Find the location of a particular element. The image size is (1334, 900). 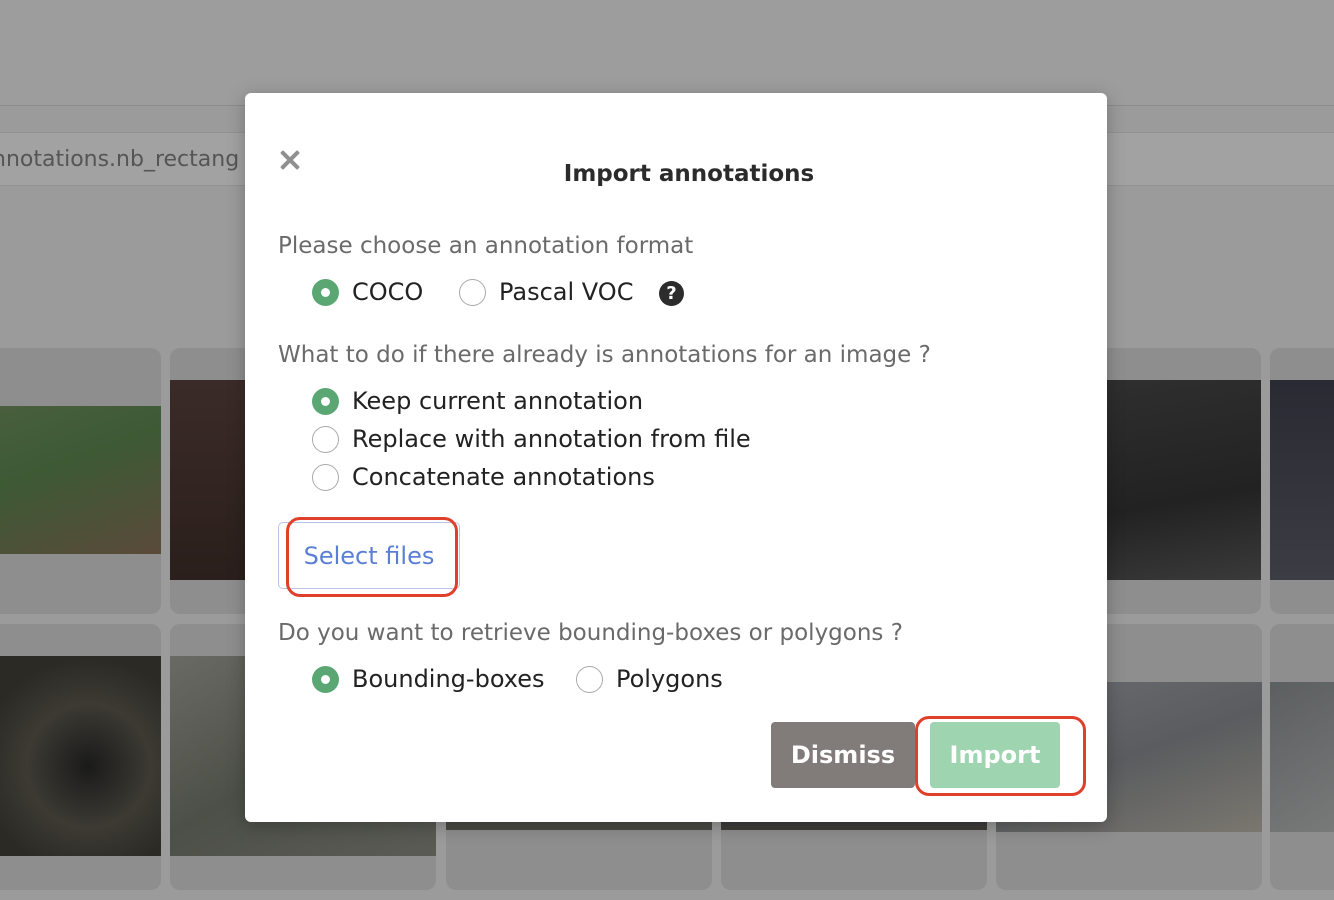

existing-option-label: Replace with annotation from file is located at coordinates (551, 439).